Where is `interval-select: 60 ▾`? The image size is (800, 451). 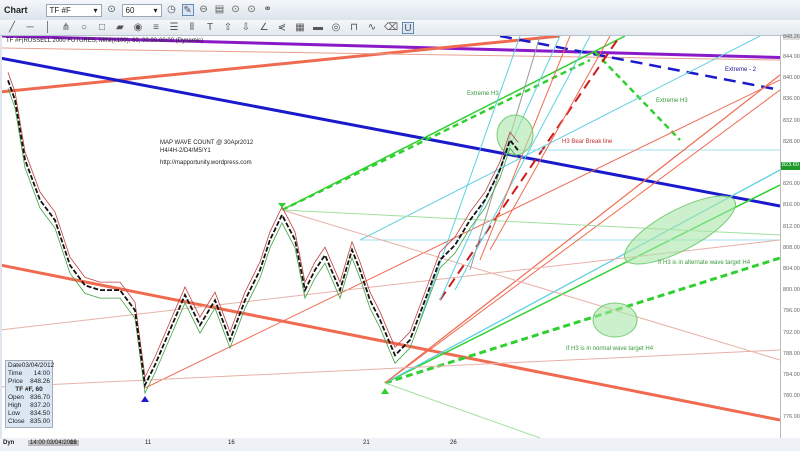
interval-select: 60 ▾ is located at coordinates (141, 10).